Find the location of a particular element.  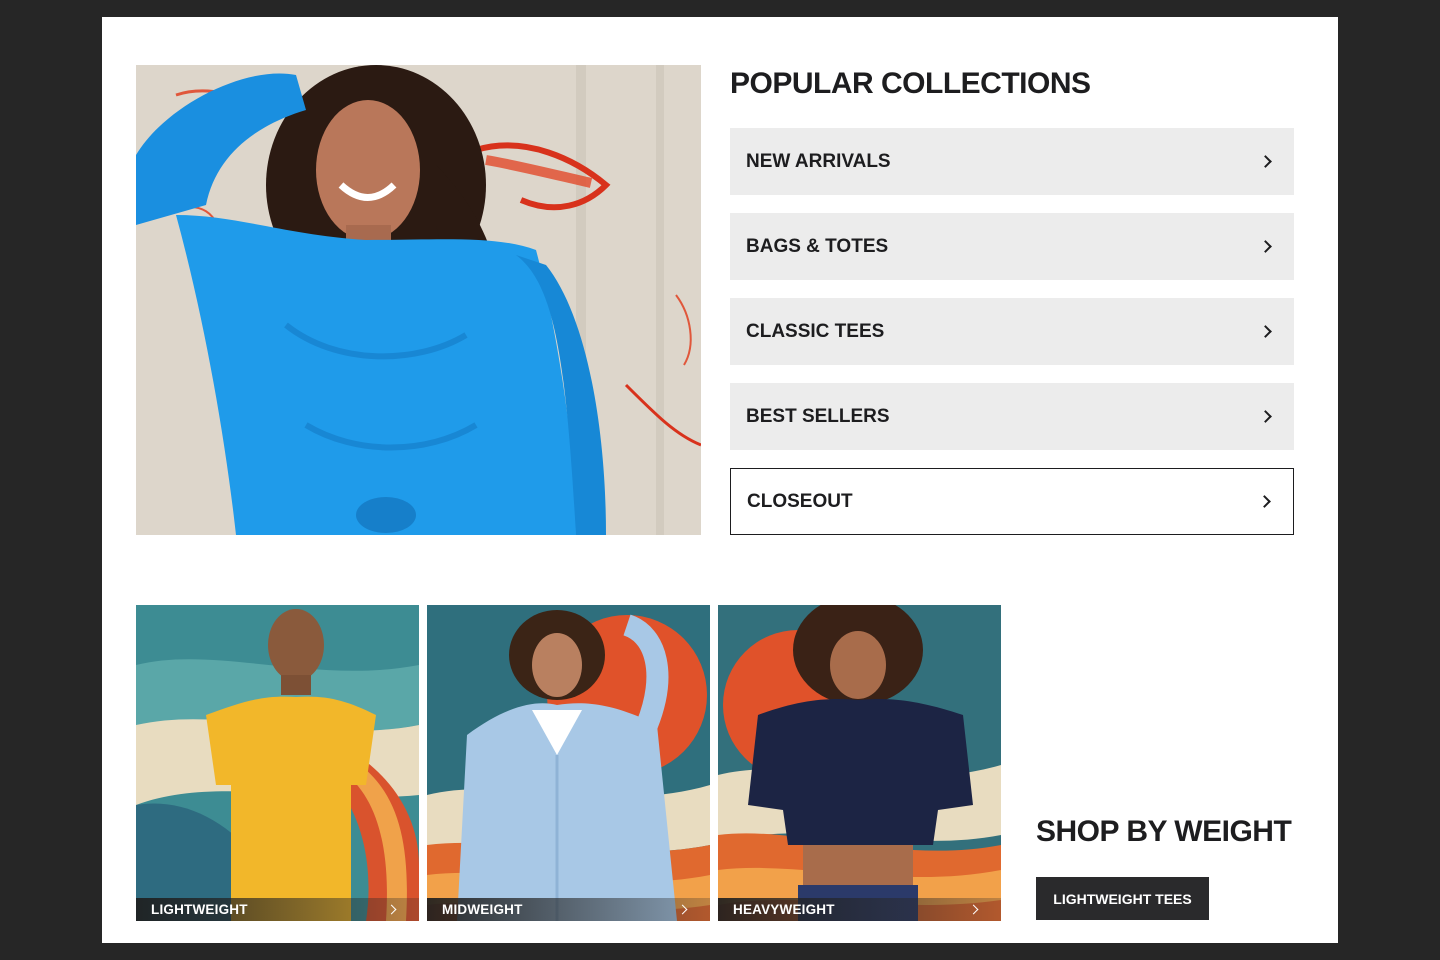

card-label-bar: MIDWEIGHT is located at coordinates (568, 909).